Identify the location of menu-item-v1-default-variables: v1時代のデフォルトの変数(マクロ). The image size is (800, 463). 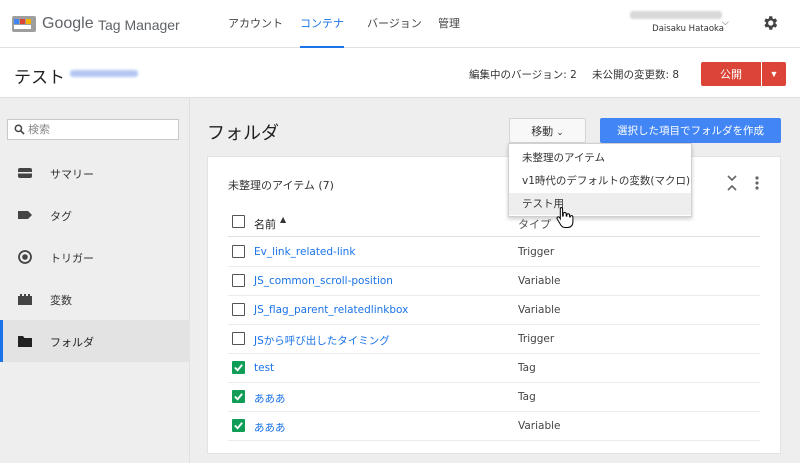
(600, 181).